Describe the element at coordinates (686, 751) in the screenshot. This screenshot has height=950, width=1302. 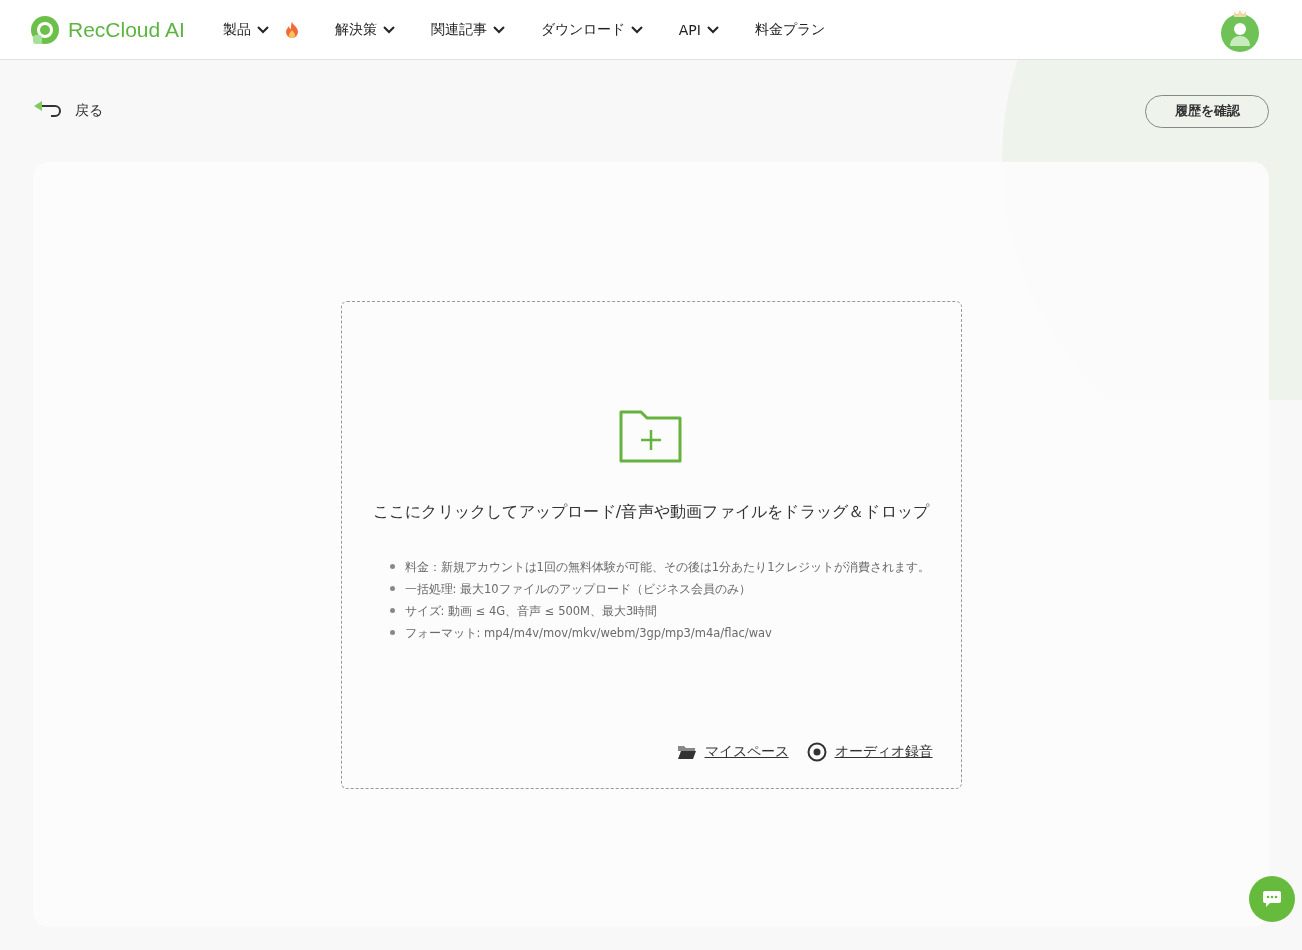
I see `folder-icon` at that location.